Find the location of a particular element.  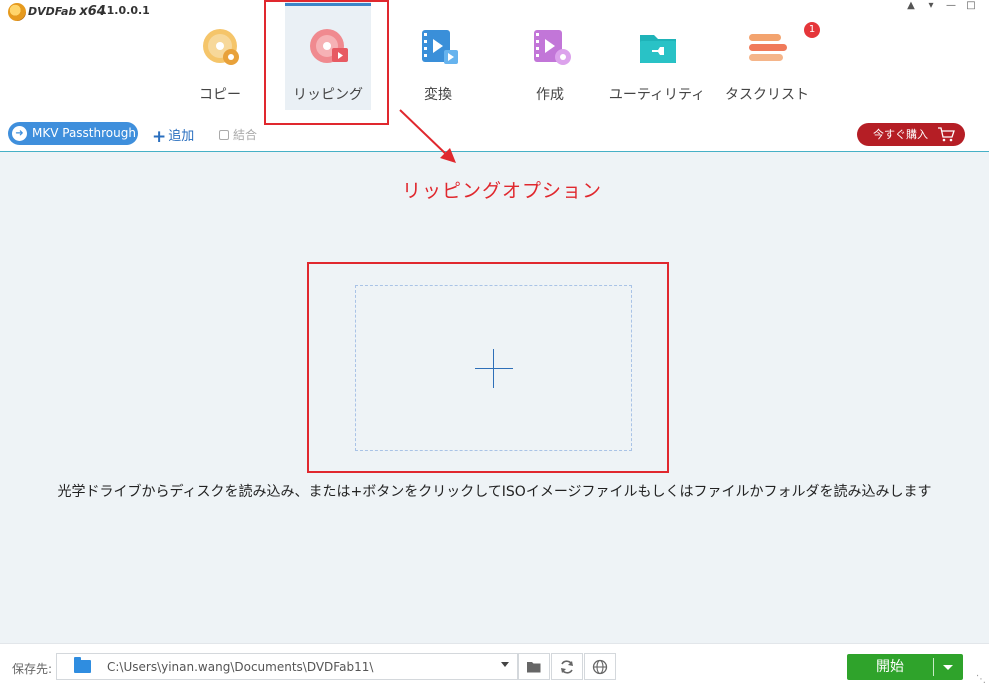

utility-folder-icon is located at coordinates (658, 49).